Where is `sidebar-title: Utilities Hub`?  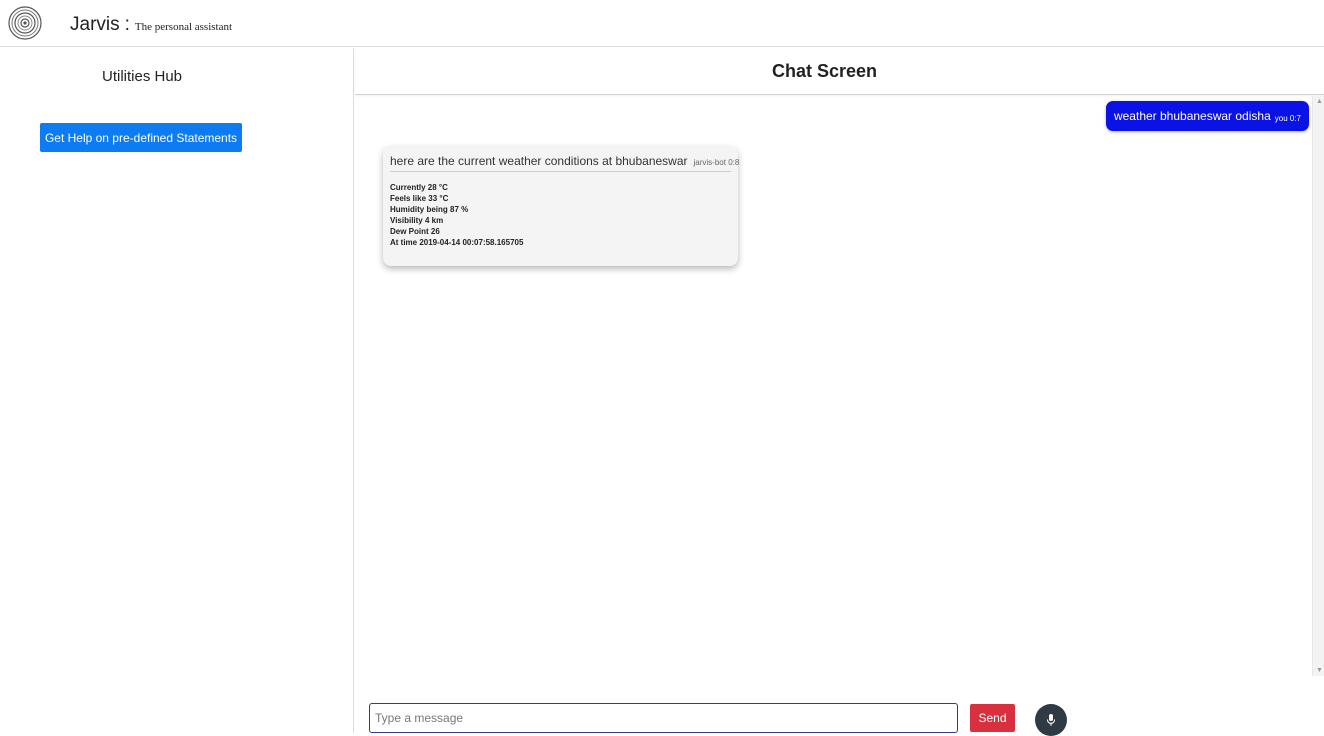
sidebar-title: Utilities Hub is located at coordinates (142, 76).